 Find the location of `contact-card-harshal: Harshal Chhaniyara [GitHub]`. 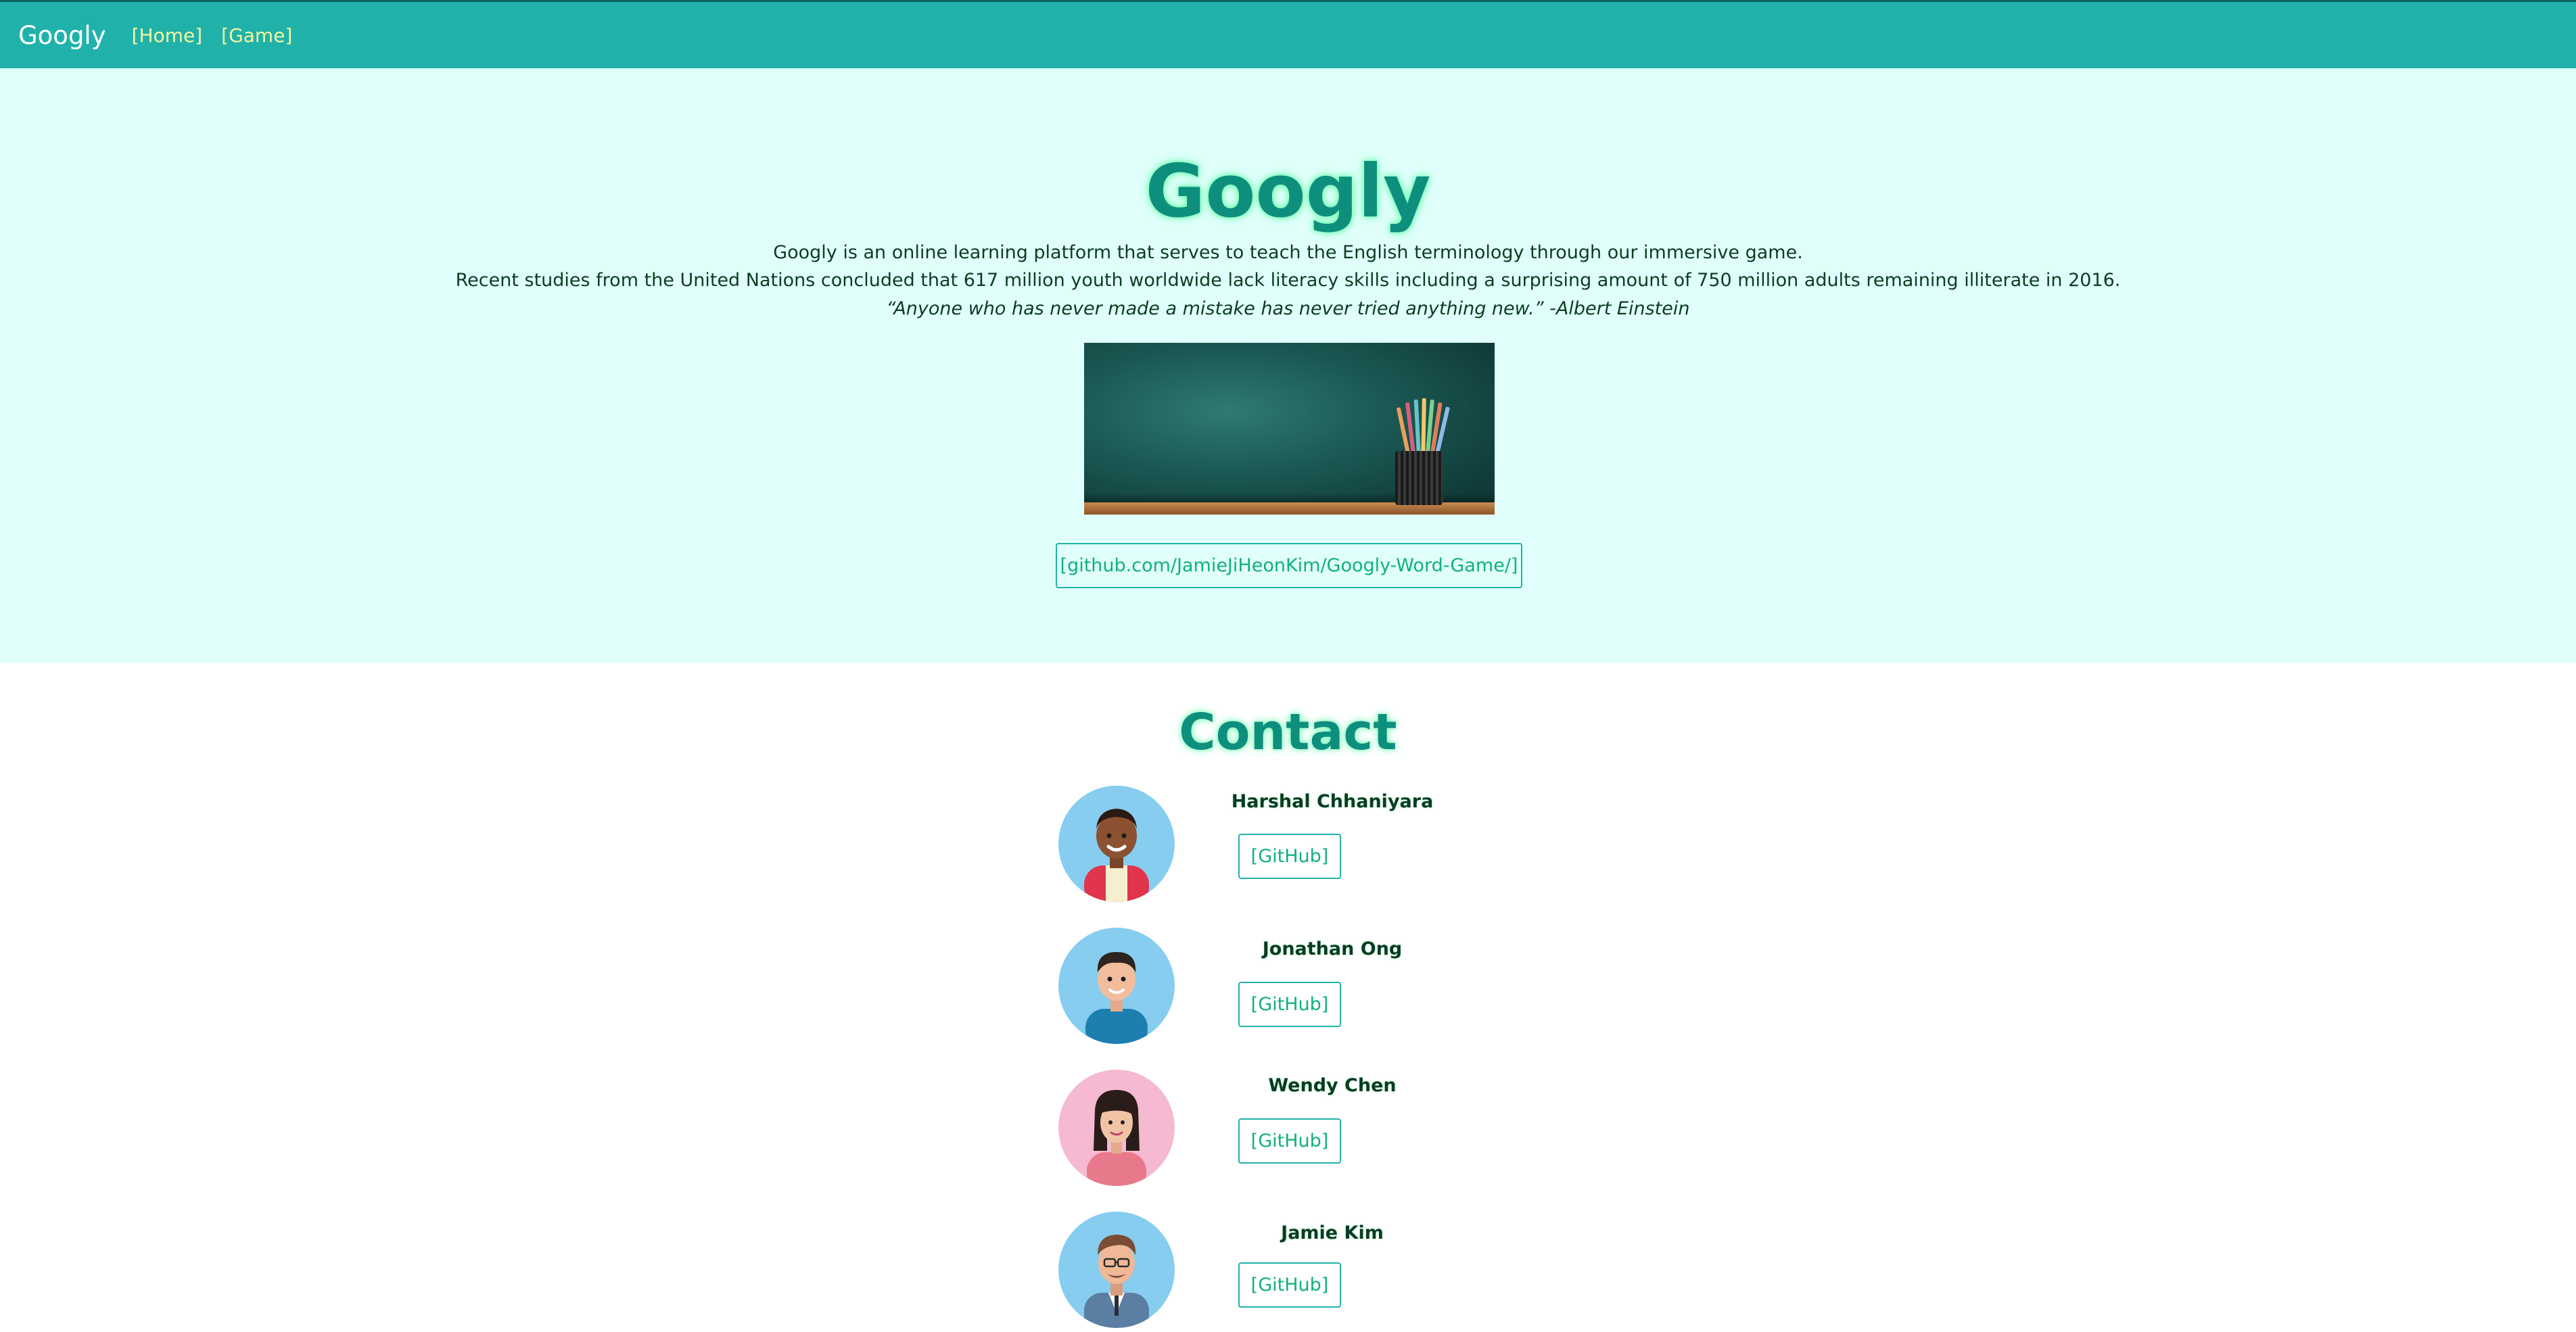

contact-card-harshal: Harshal Chhaniyara [GitHub] is located at coordinates (1274, 845).